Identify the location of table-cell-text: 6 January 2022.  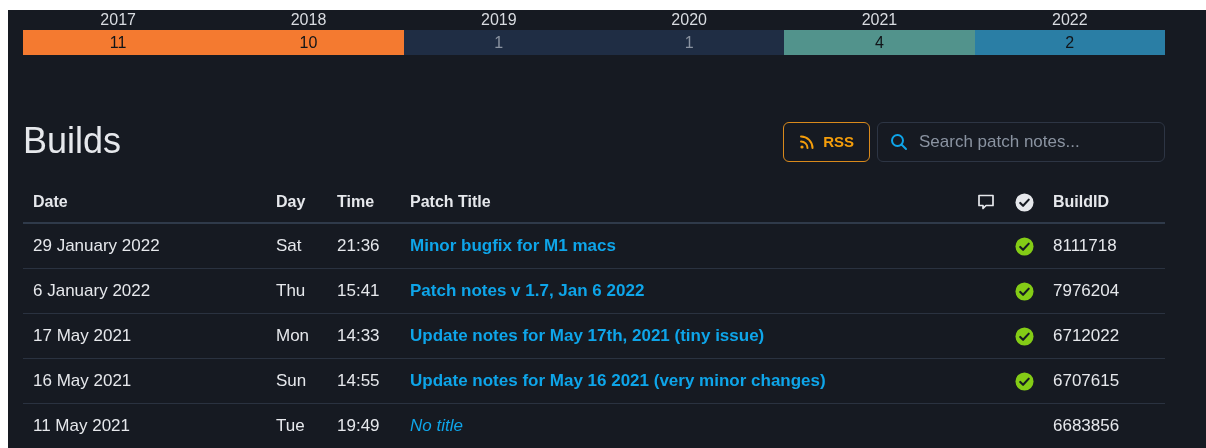
(92, 291).